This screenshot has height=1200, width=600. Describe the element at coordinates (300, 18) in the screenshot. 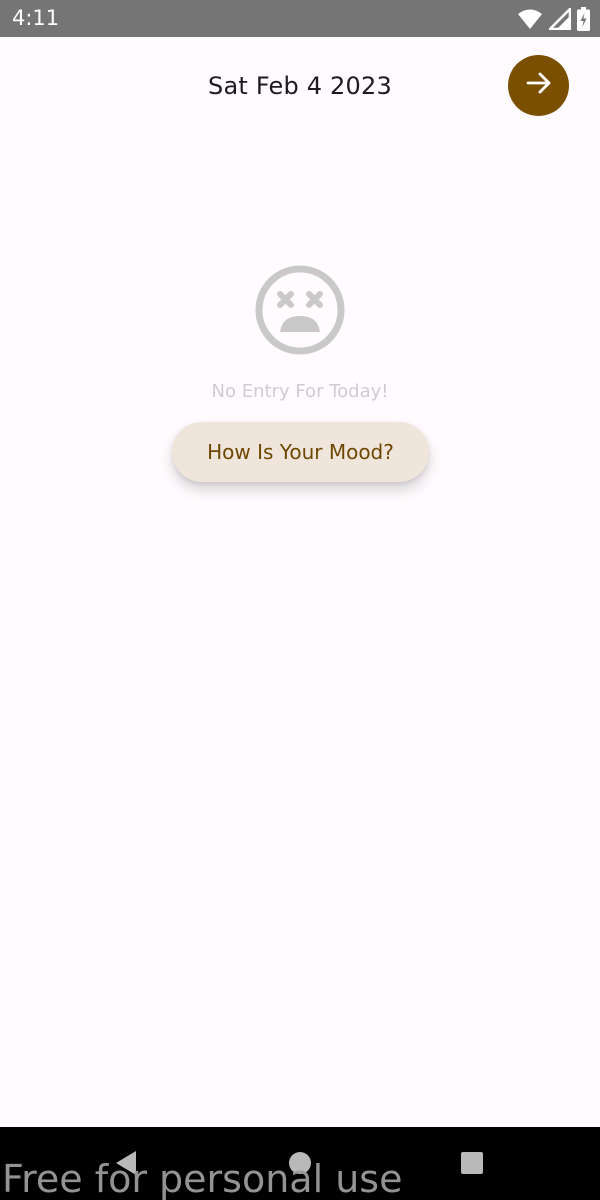

I see `status-bar: 4:11` at that location.